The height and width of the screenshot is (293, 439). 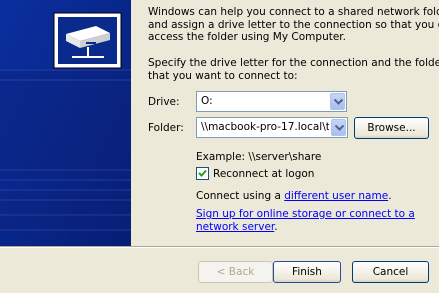 I want to click on footer-separator, so click(x=219, y=247).